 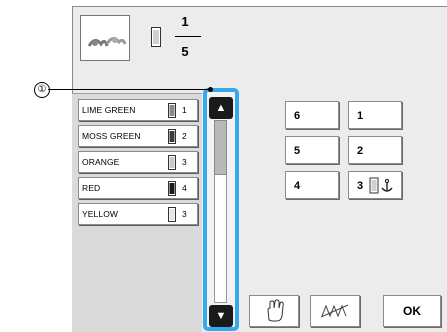 What do you see at coordinates (220, 147) in the screenshot?
I see `scrollbar-thumb` at bounding box center [220, 147].